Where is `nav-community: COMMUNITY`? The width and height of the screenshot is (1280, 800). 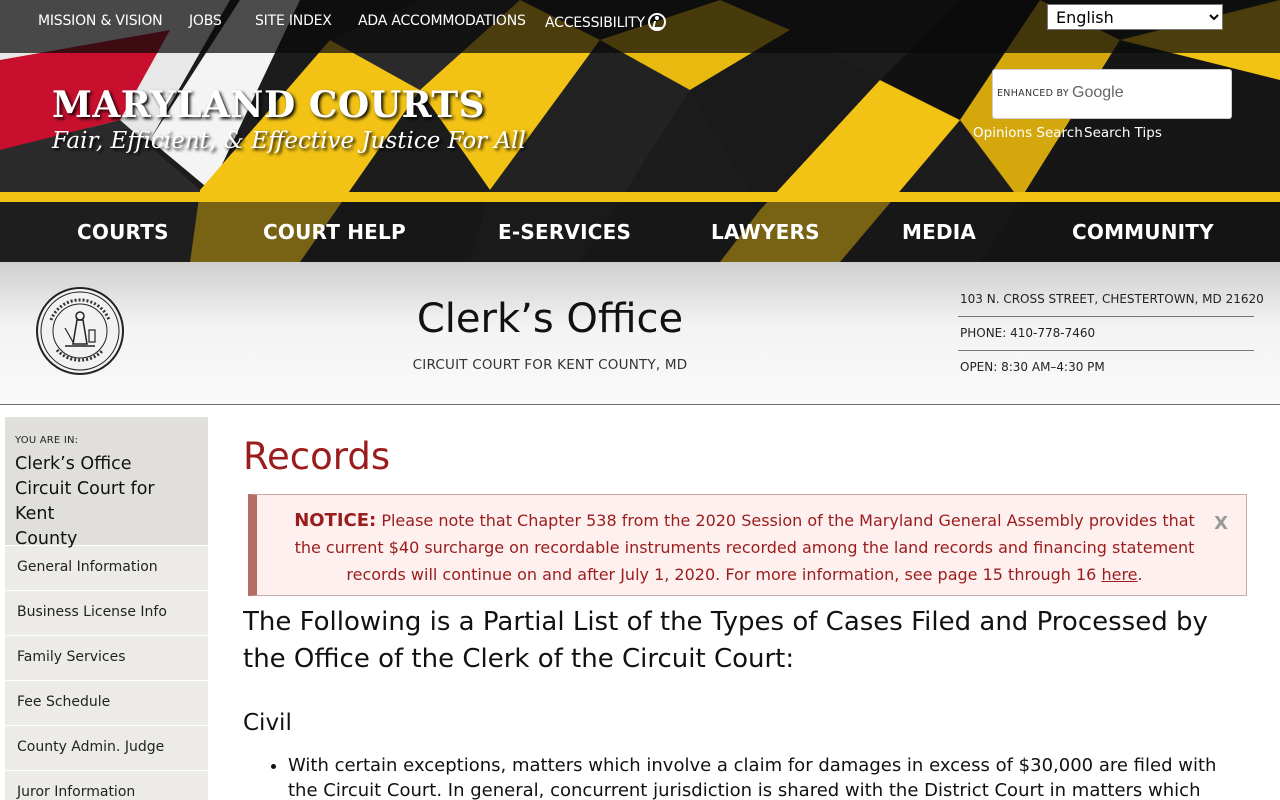
nav-community: COMMUNITY is located at coordinates (1143, 232).